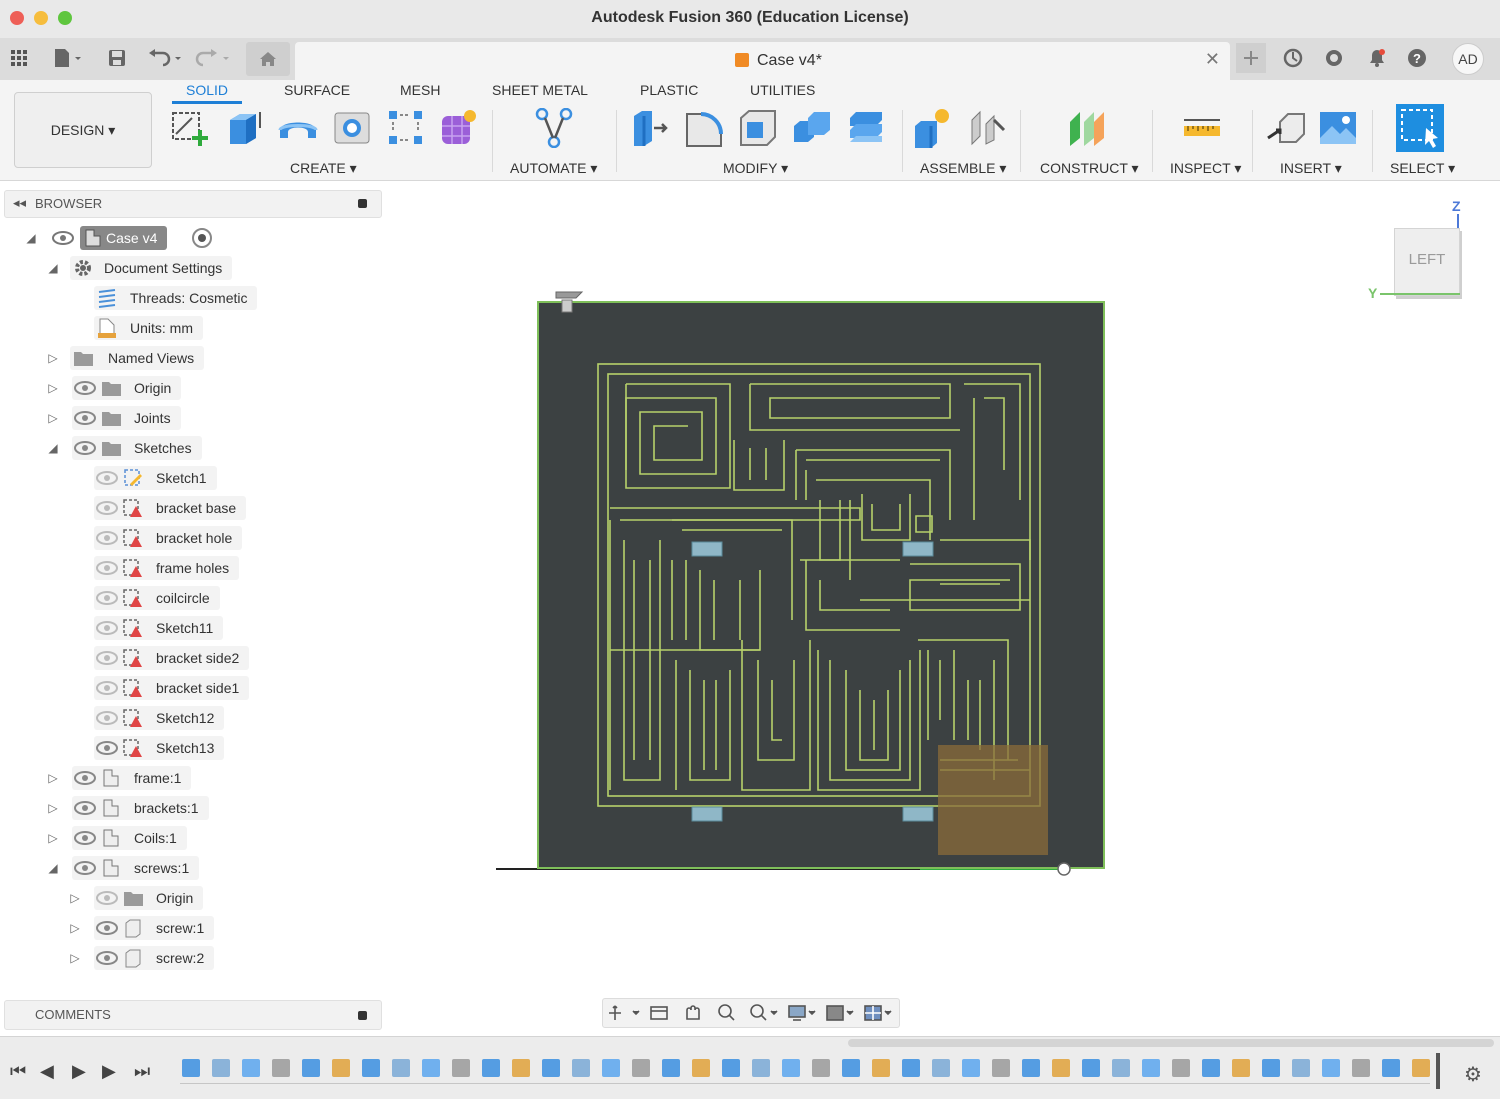 This screenshot has height=1099, width=1500. Describe the element at coordinates (323, 168) in the screenshot. I see `create-menu: CREATE ▾` at that location.